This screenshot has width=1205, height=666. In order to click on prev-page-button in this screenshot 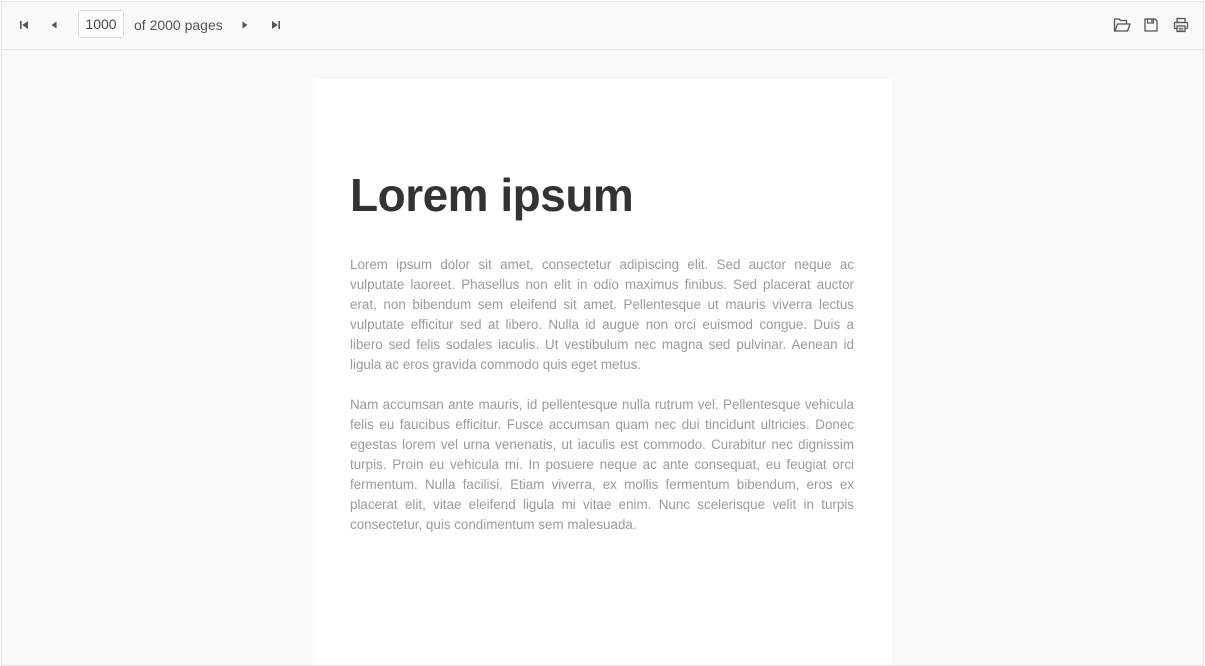, I will do `click(54, 25)`.